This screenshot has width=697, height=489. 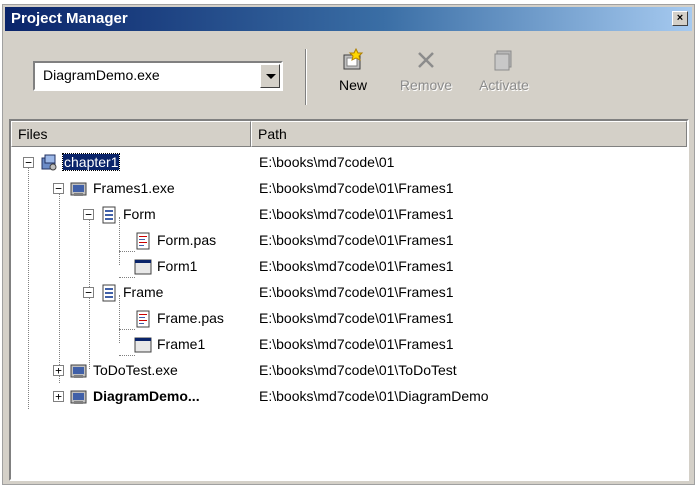 I want to click on column-header: Files Path, so click(x=349, y=134).